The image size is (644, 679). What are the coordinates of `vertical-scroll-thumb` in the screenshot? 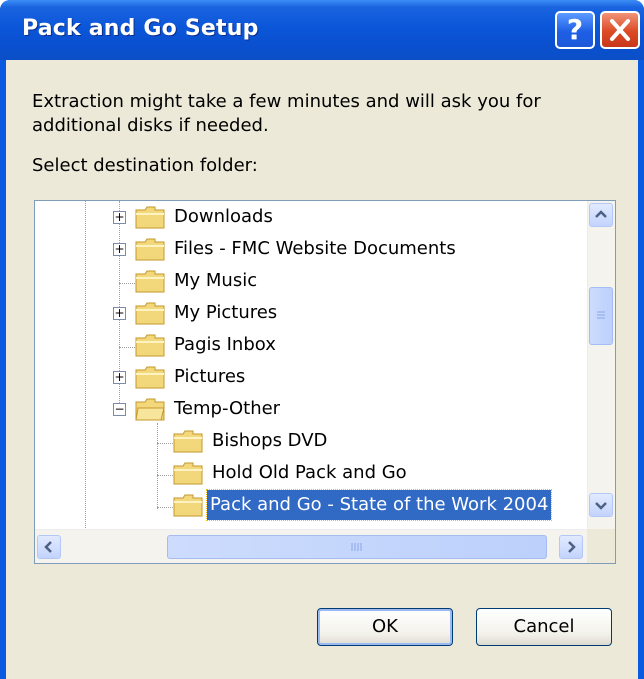 It's located at (601, 316).